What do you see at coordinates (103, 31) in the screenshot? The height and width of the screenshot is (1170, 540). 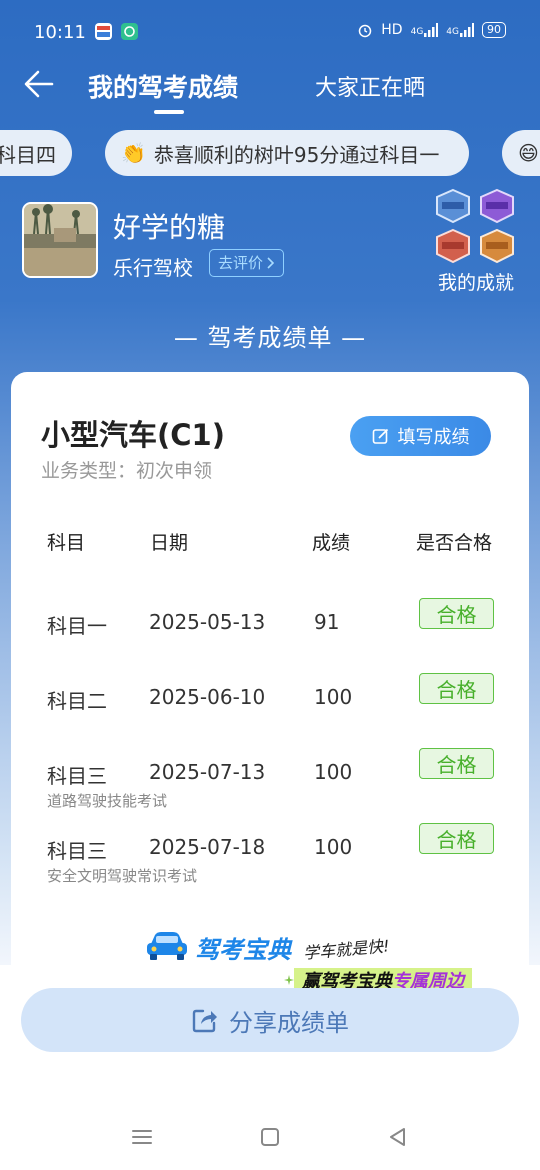 I see `notification-app-icon` at bounding box center [103, 31].